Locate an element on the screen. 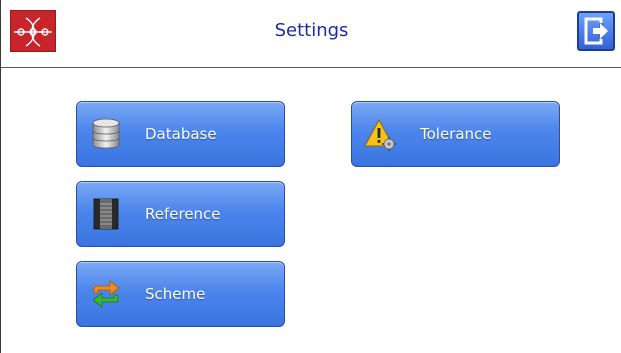  reference-button: Reference is located at coordinates (180, 214).